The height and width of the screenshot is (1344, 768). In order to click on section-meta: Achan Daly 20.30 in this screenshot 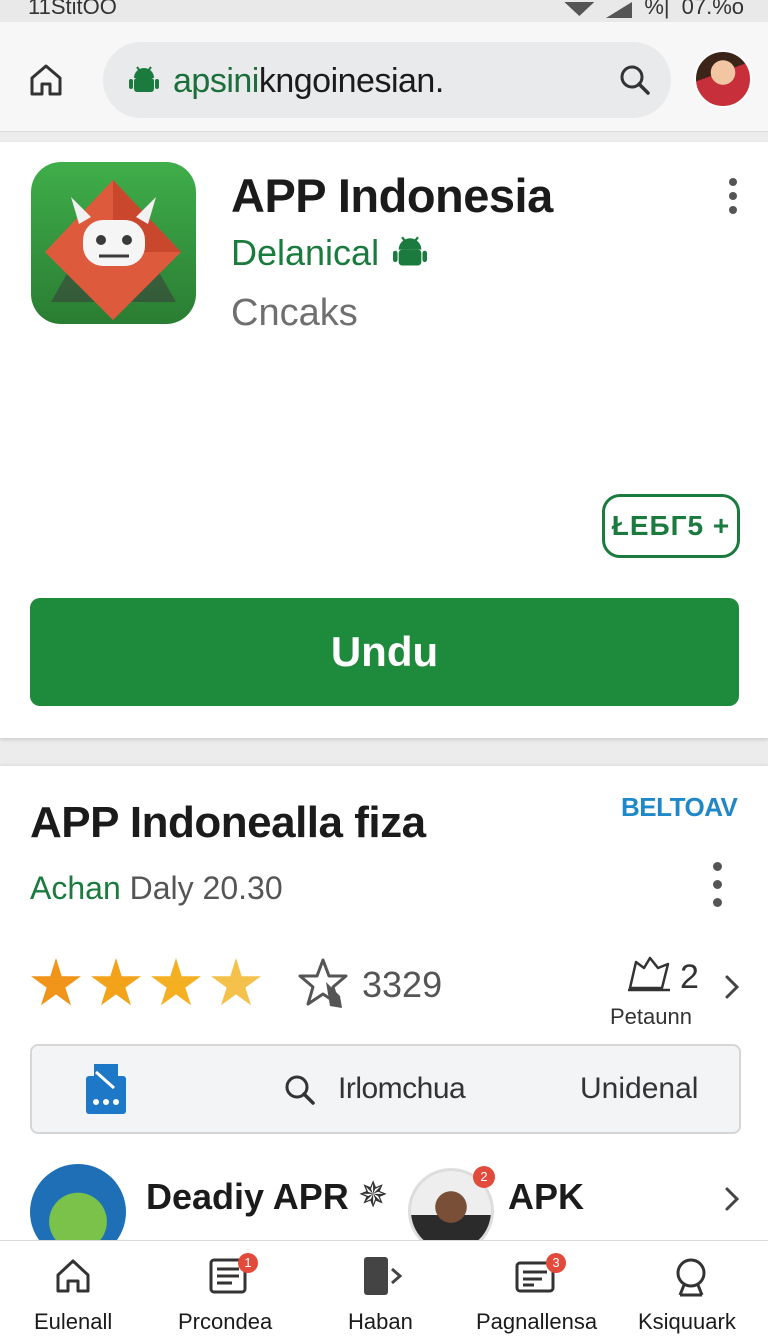, I will do `click(156, 888)`.